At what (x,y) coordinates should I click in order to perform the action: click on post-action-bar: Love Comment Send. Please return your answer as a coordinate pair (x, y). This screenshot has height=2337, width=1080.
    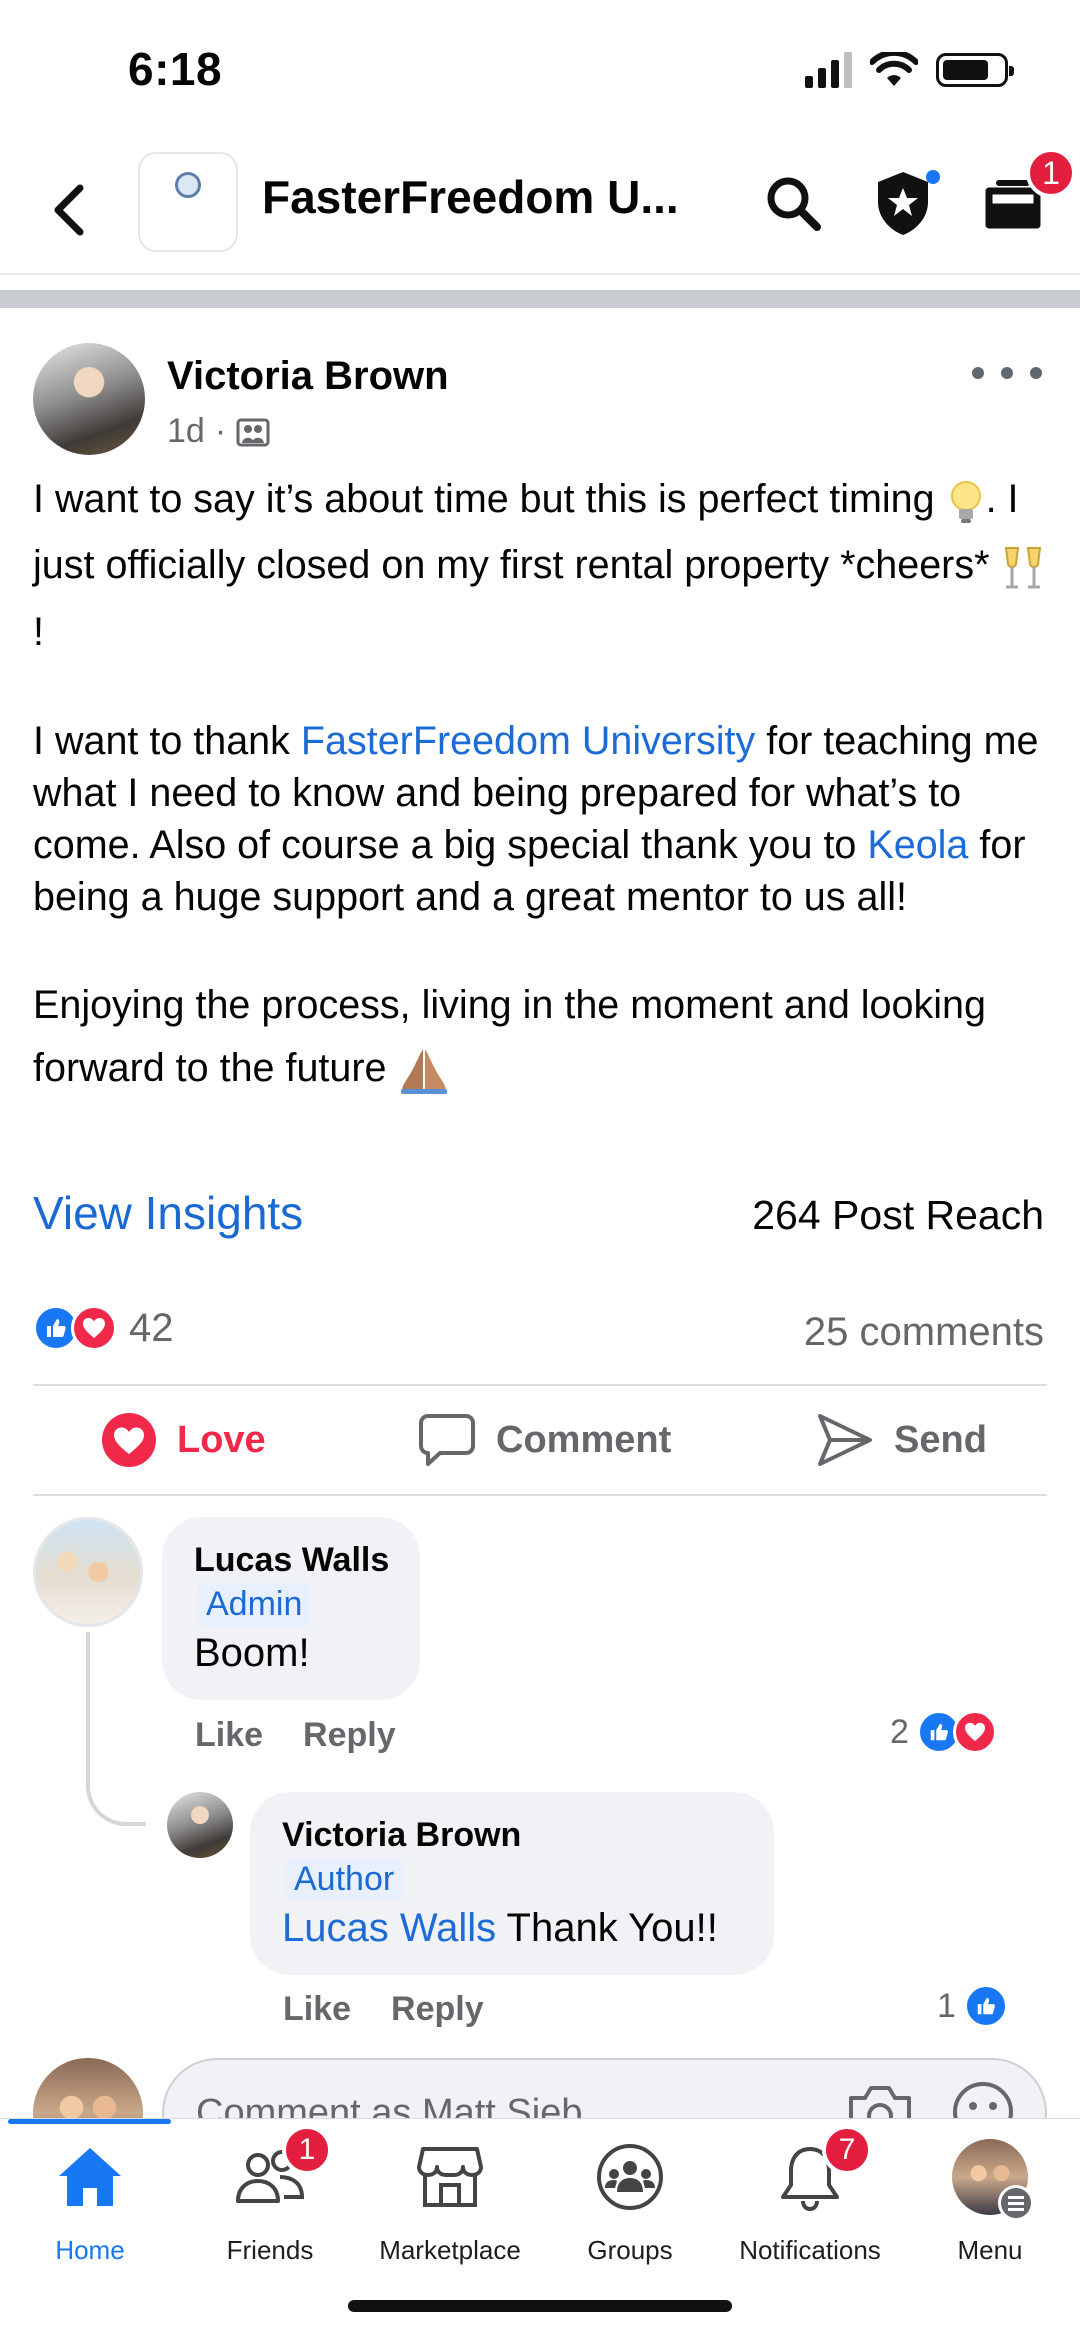
    Looking at the image, I should click on (540, 1440).